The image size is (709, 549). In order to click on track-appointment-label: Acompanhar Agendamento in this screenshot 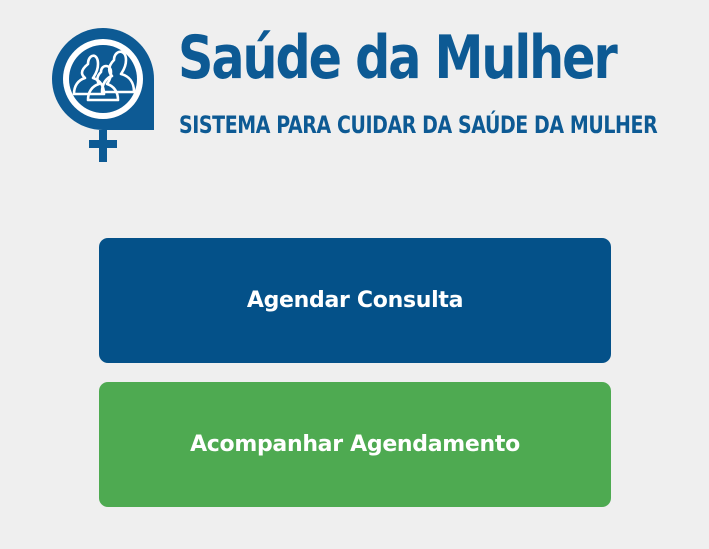, I will do `click(355, 444)`.